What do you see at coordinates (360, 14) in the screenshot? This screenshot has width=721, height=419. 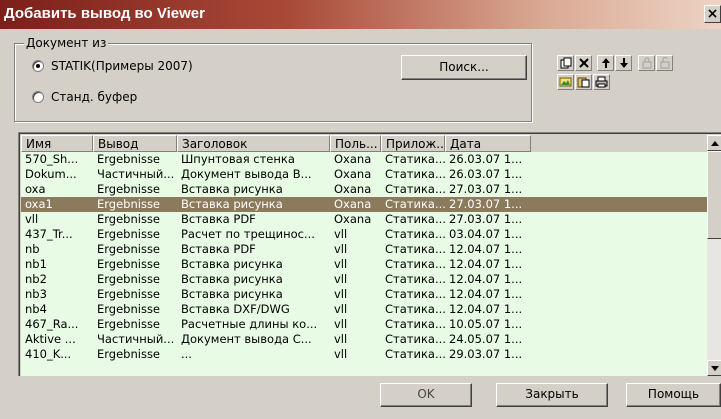 I see `title-bar: Добавить вывод во Viewer ×` at bounding box center [360, 14].